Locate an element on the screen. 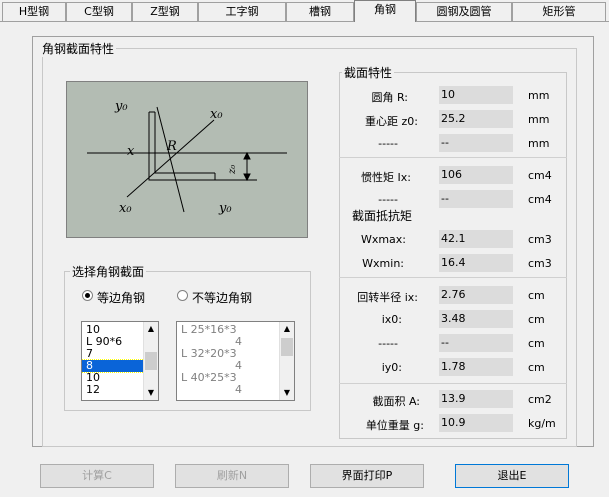  prop-unit-wxmin: cm3 is located at coordinates (540, 263).